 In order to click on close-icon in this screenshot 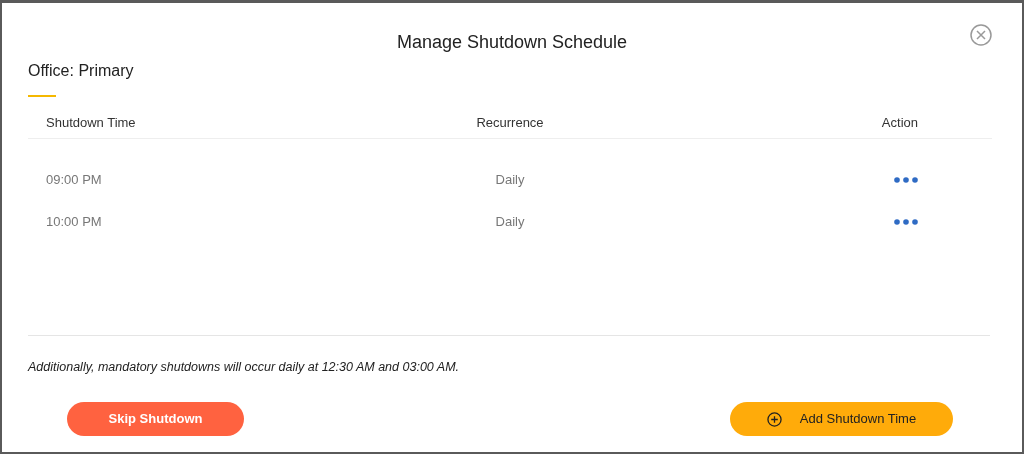, I will do `click(981, 35)`.